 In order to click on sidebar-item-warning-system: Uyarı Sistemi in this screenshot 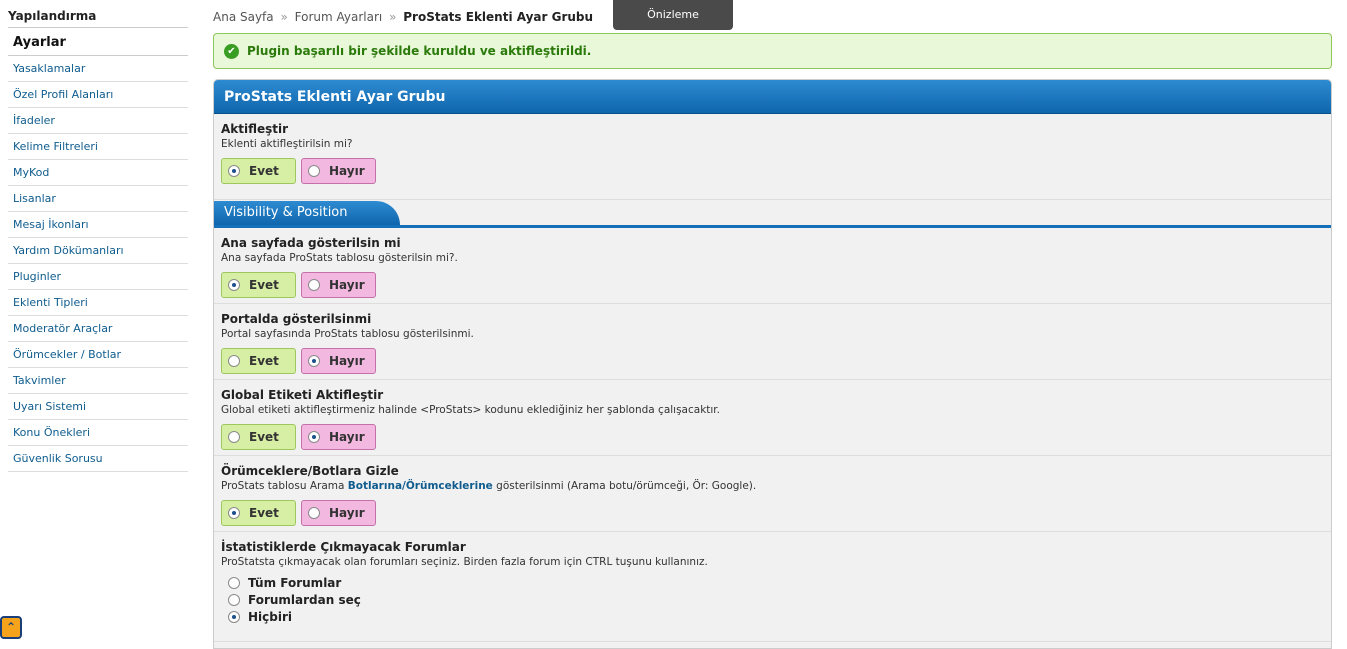, I will do `click(98, 407)`.